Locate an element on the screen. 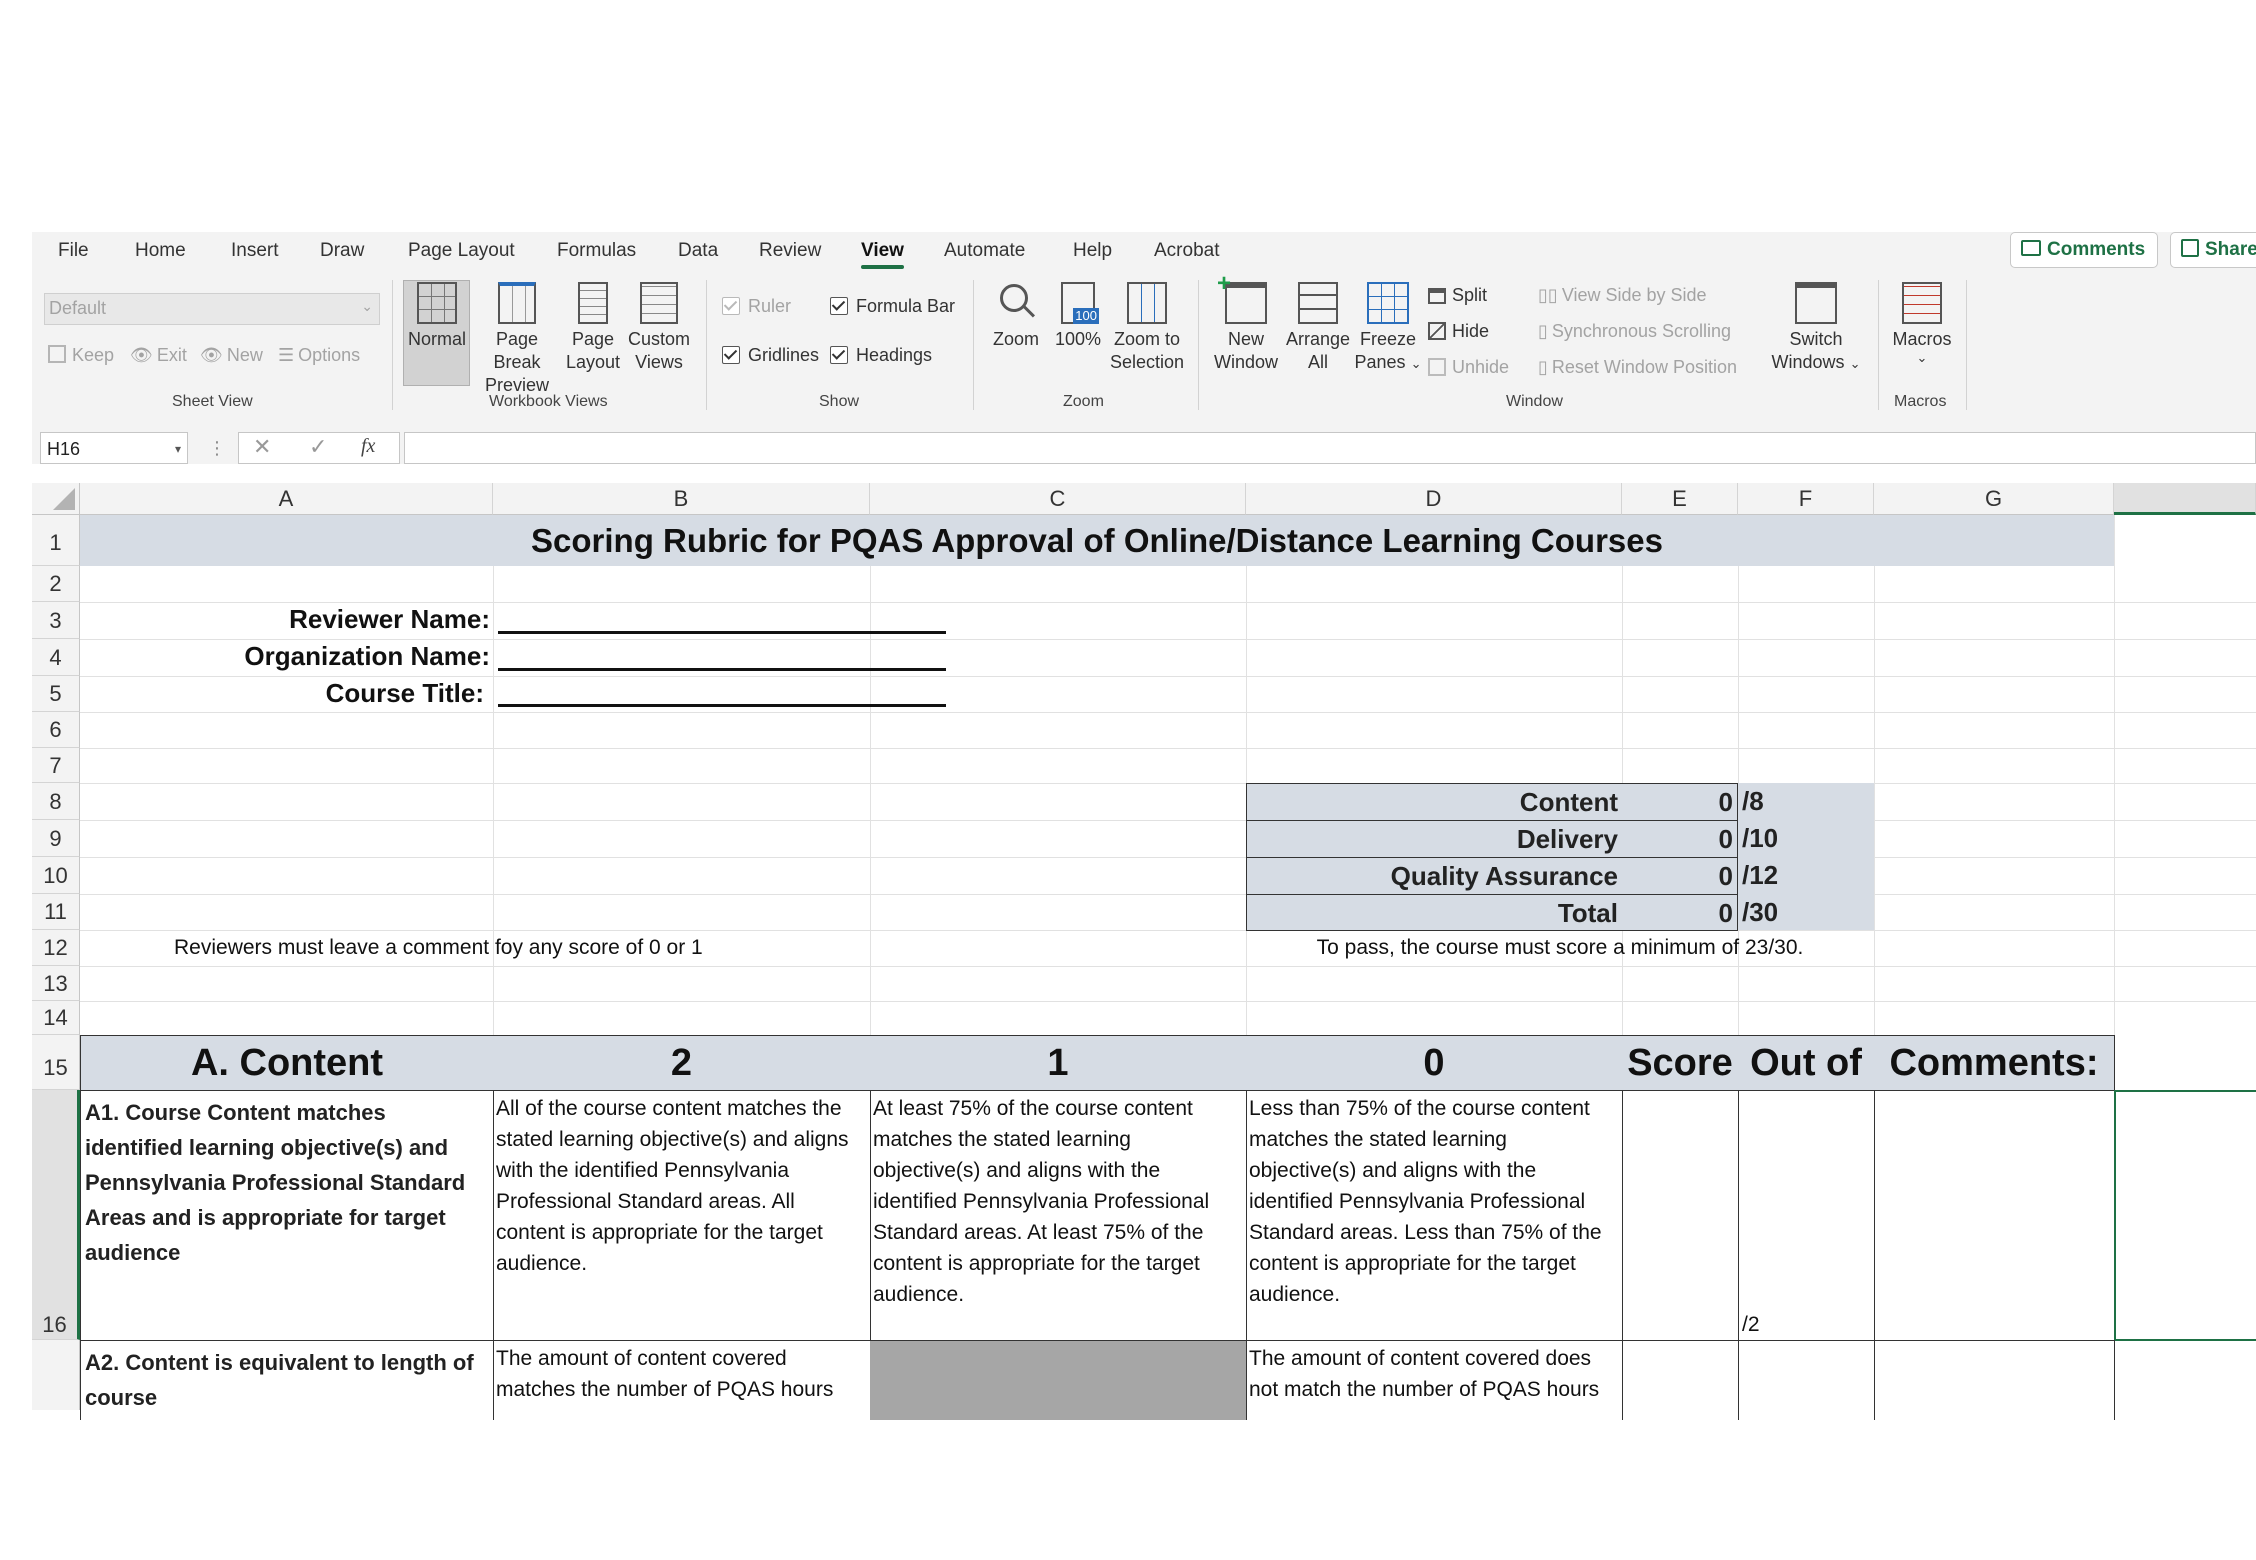 The width and height of the screenshot is (2256, 1560). keep-button: Keep is located at coordinates (81, 355).